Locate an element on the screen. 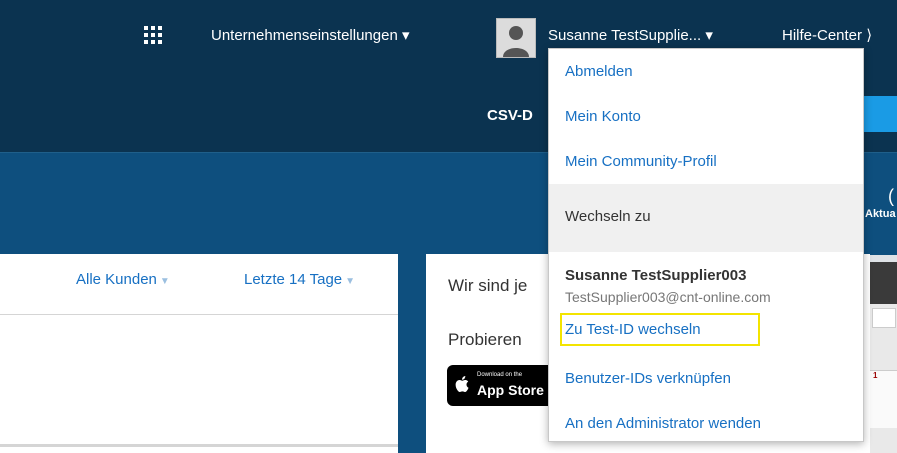 This screenshot has height=453, width=897. avatar is located at coordinates (516, 38).